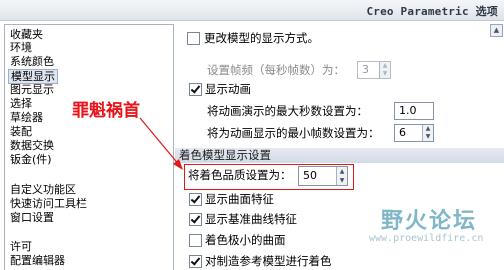 The width and height of the screenshot is (504, 270). Describe the element at coordinates (251, 219) in the screenshot. I see `show-datum-curves-label: 显示基准曲线特征` at that location.